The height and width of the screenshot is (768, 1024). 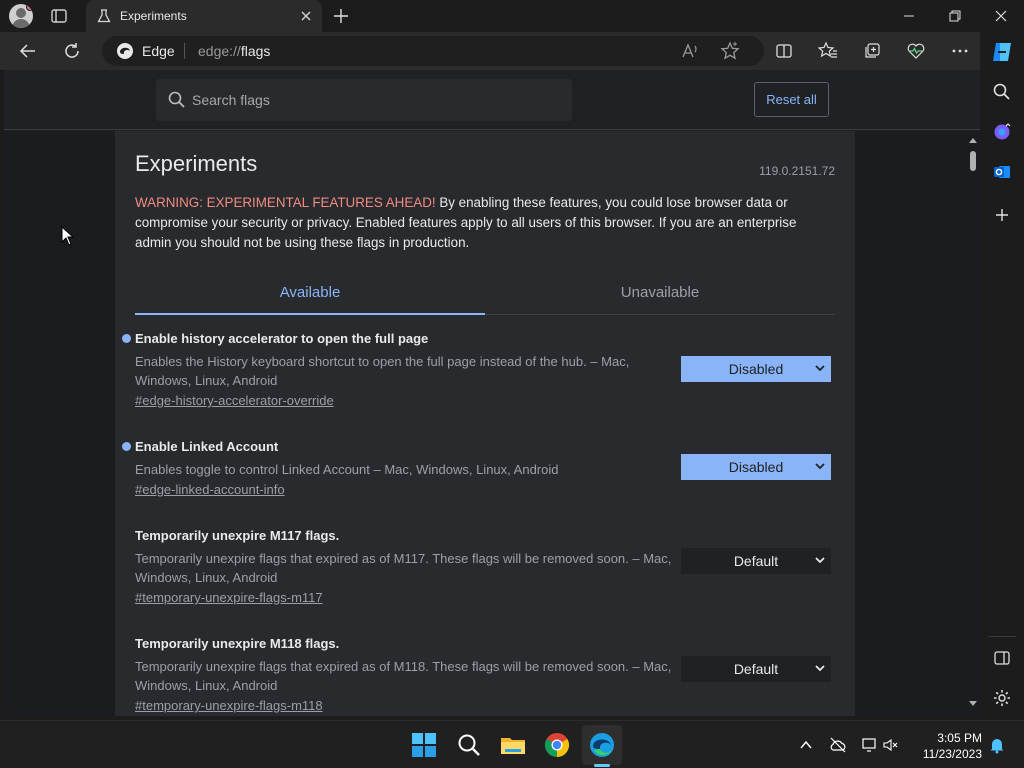 What do you see at coordinates (72, 51) in the screenshot?
I see `refresh-icon` at bounding box center [72, 51].